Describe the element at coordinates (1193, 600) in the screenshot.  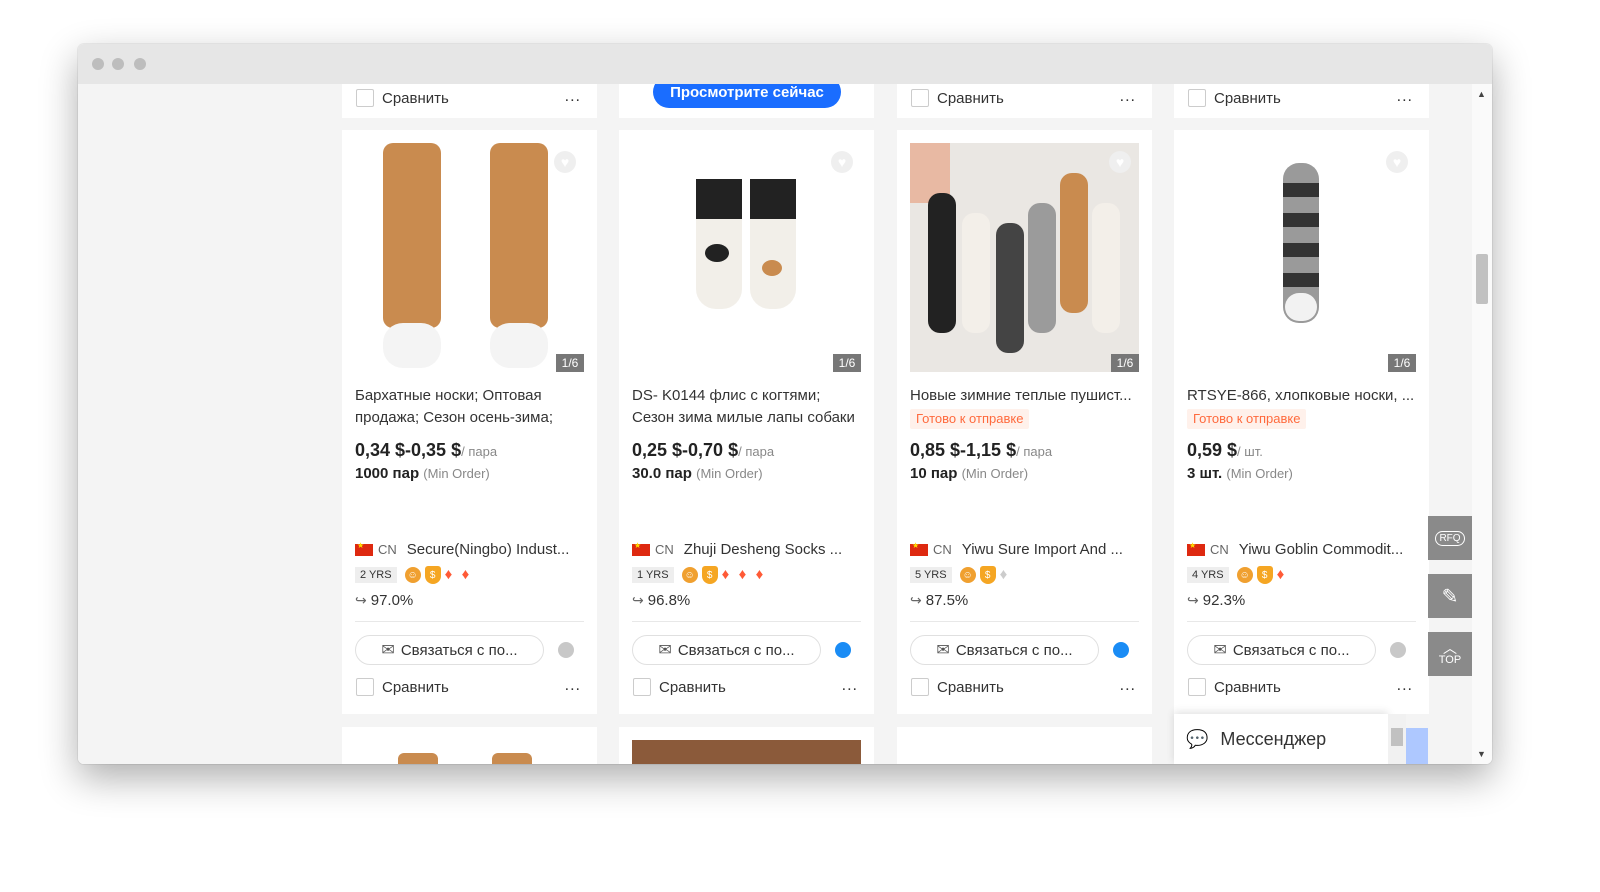
I see `share-arrow-icon: ↪` at that location.